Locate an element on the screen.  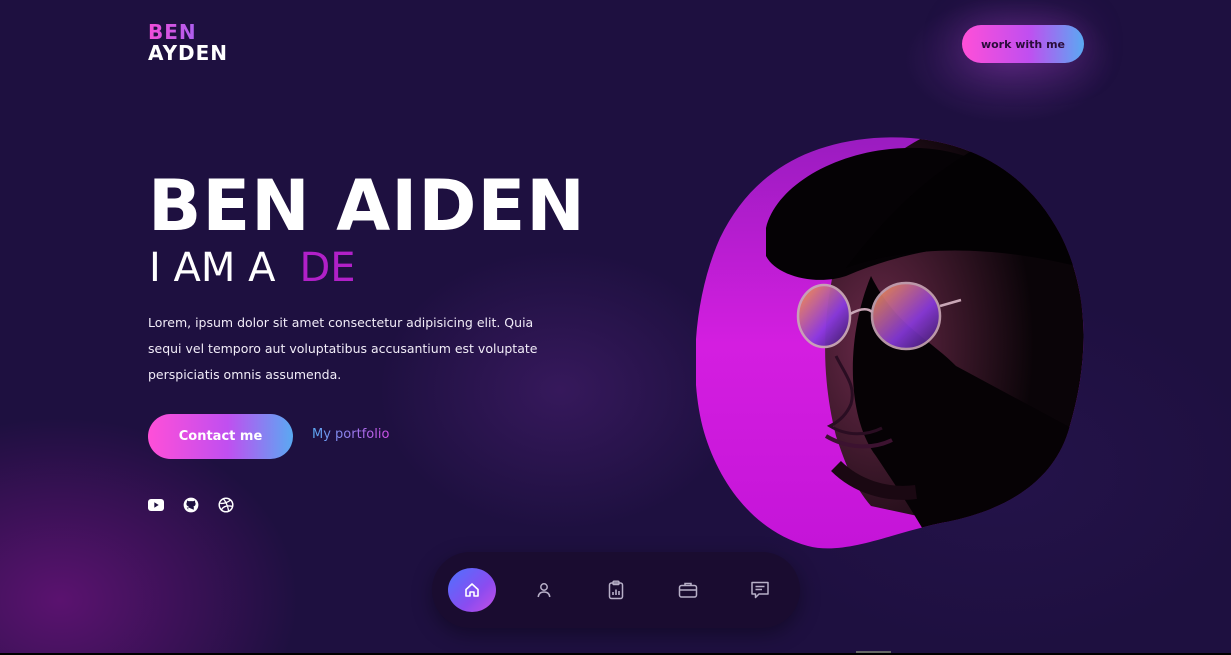
hero-role-typed: DE is located at coordinates (327, 268).